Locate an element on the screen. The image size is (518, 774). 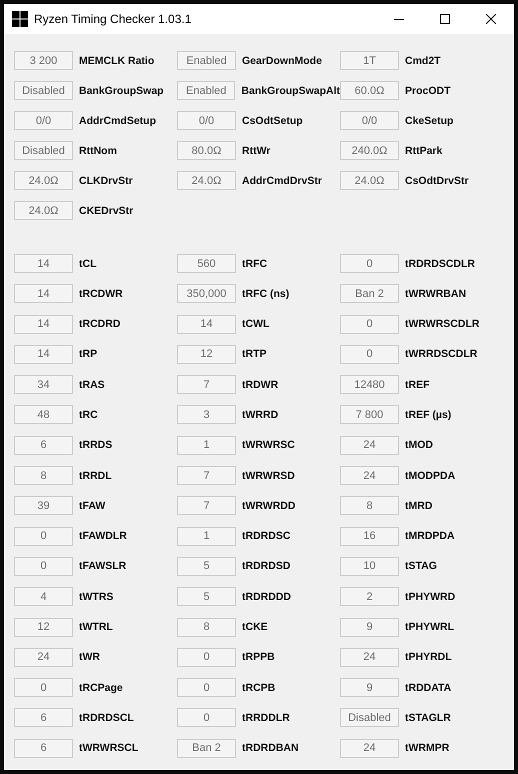
value-field: 12480 is located at coordinates (369, 384).